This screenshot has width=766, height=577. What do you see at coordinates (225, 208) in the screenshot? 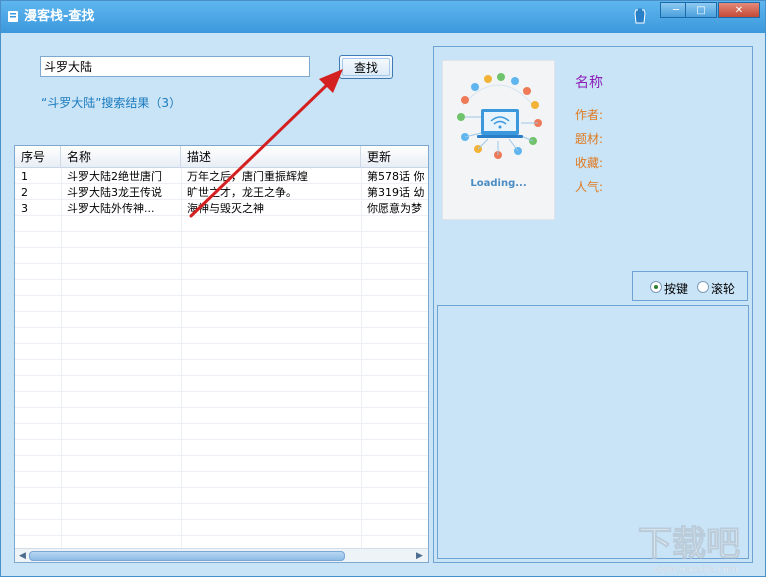
I see `cell-desc: 海神与毁灭之神` at bounding box center [225, 208].